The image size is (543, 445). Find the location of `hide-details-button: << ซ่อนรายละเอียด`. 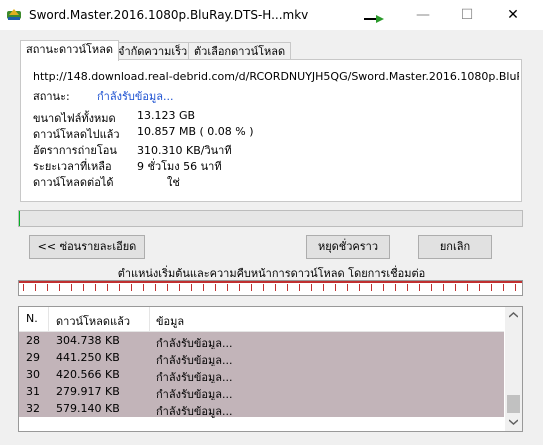

hide-details-button: << ซ่อนรายละเอียด is located at coordinates (87, 247).